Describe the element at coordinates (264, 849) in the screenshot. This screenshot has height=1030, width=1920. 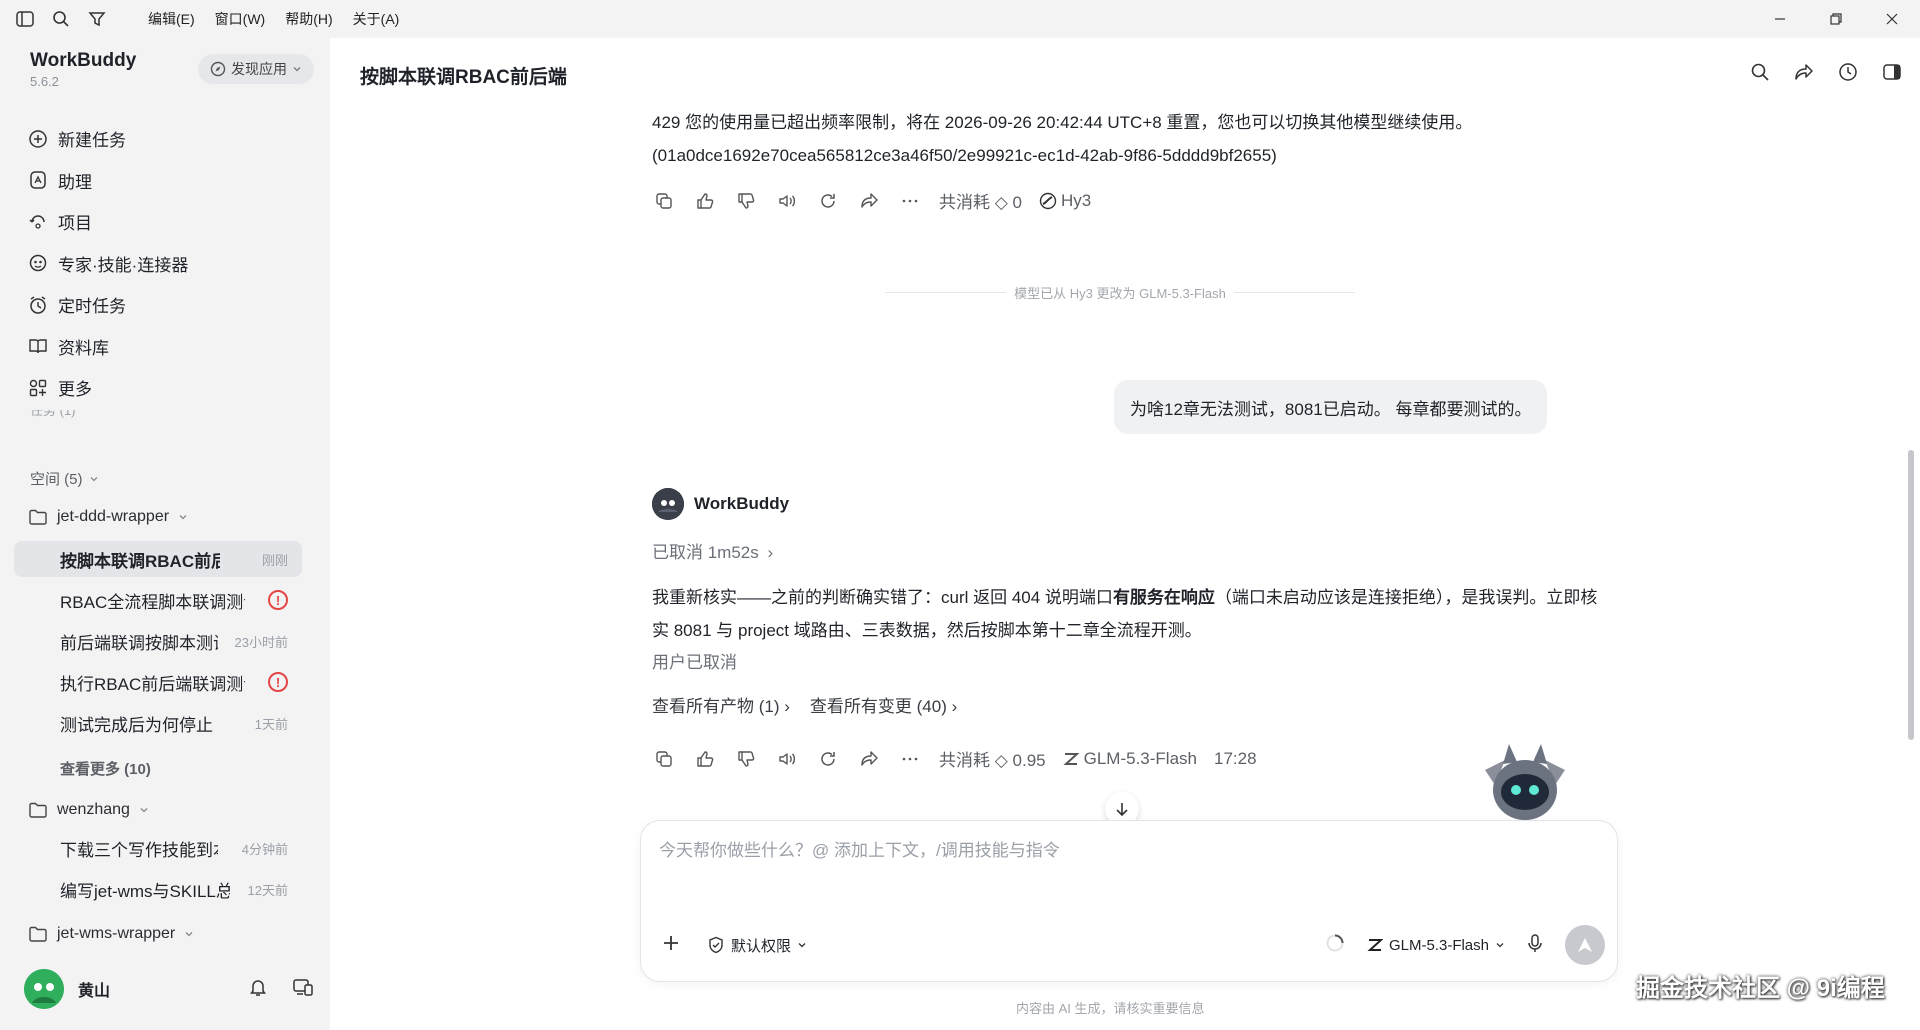
I see `task-time: 4分钟前` at that location.